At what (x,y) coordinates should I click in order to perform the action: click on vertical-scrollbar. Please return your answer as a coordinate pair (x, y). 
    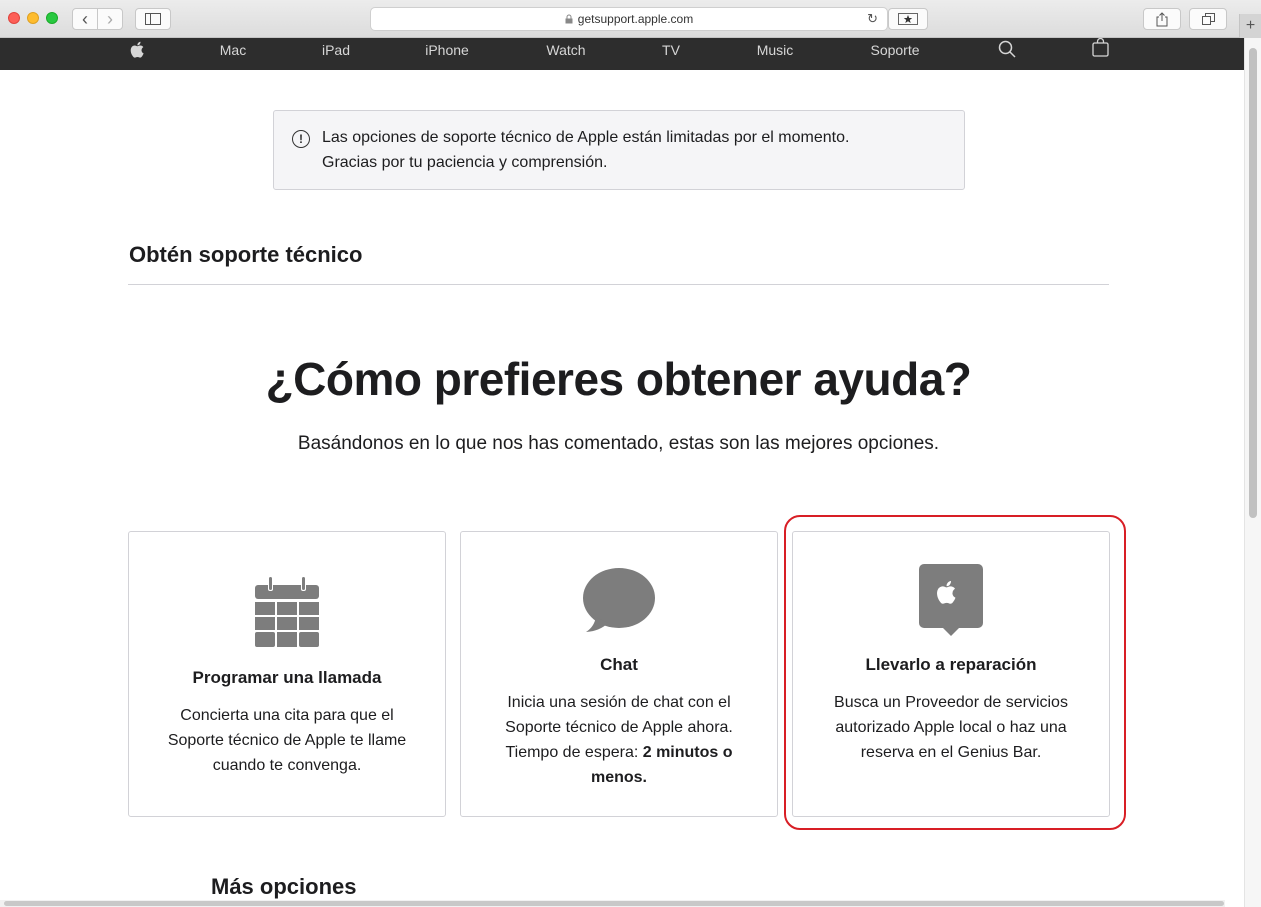
    Looking at the image, I should click on (1252, 472).